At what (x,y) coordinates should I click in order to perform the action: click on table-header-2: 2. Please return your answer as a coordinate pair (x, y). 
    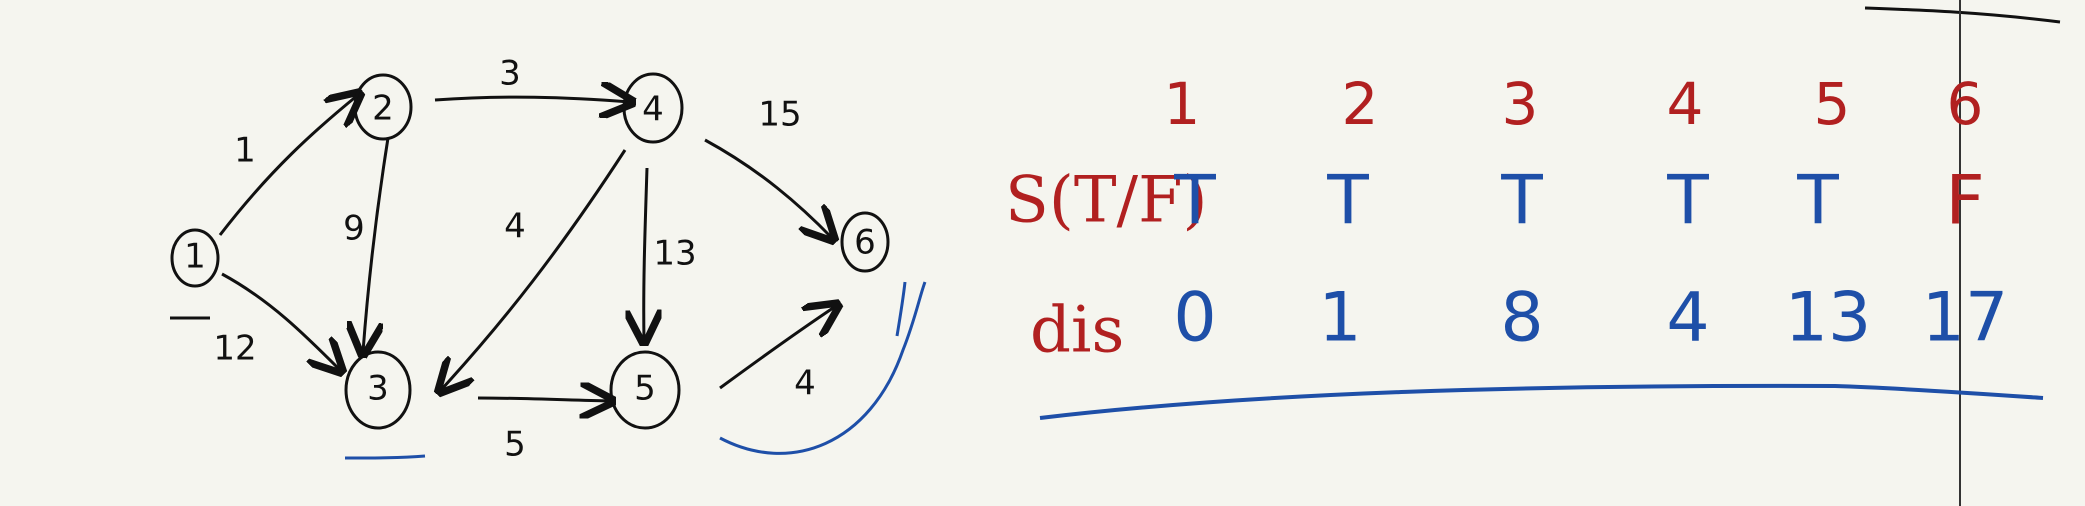
    Looking at the image, I should click on (1360, 104).